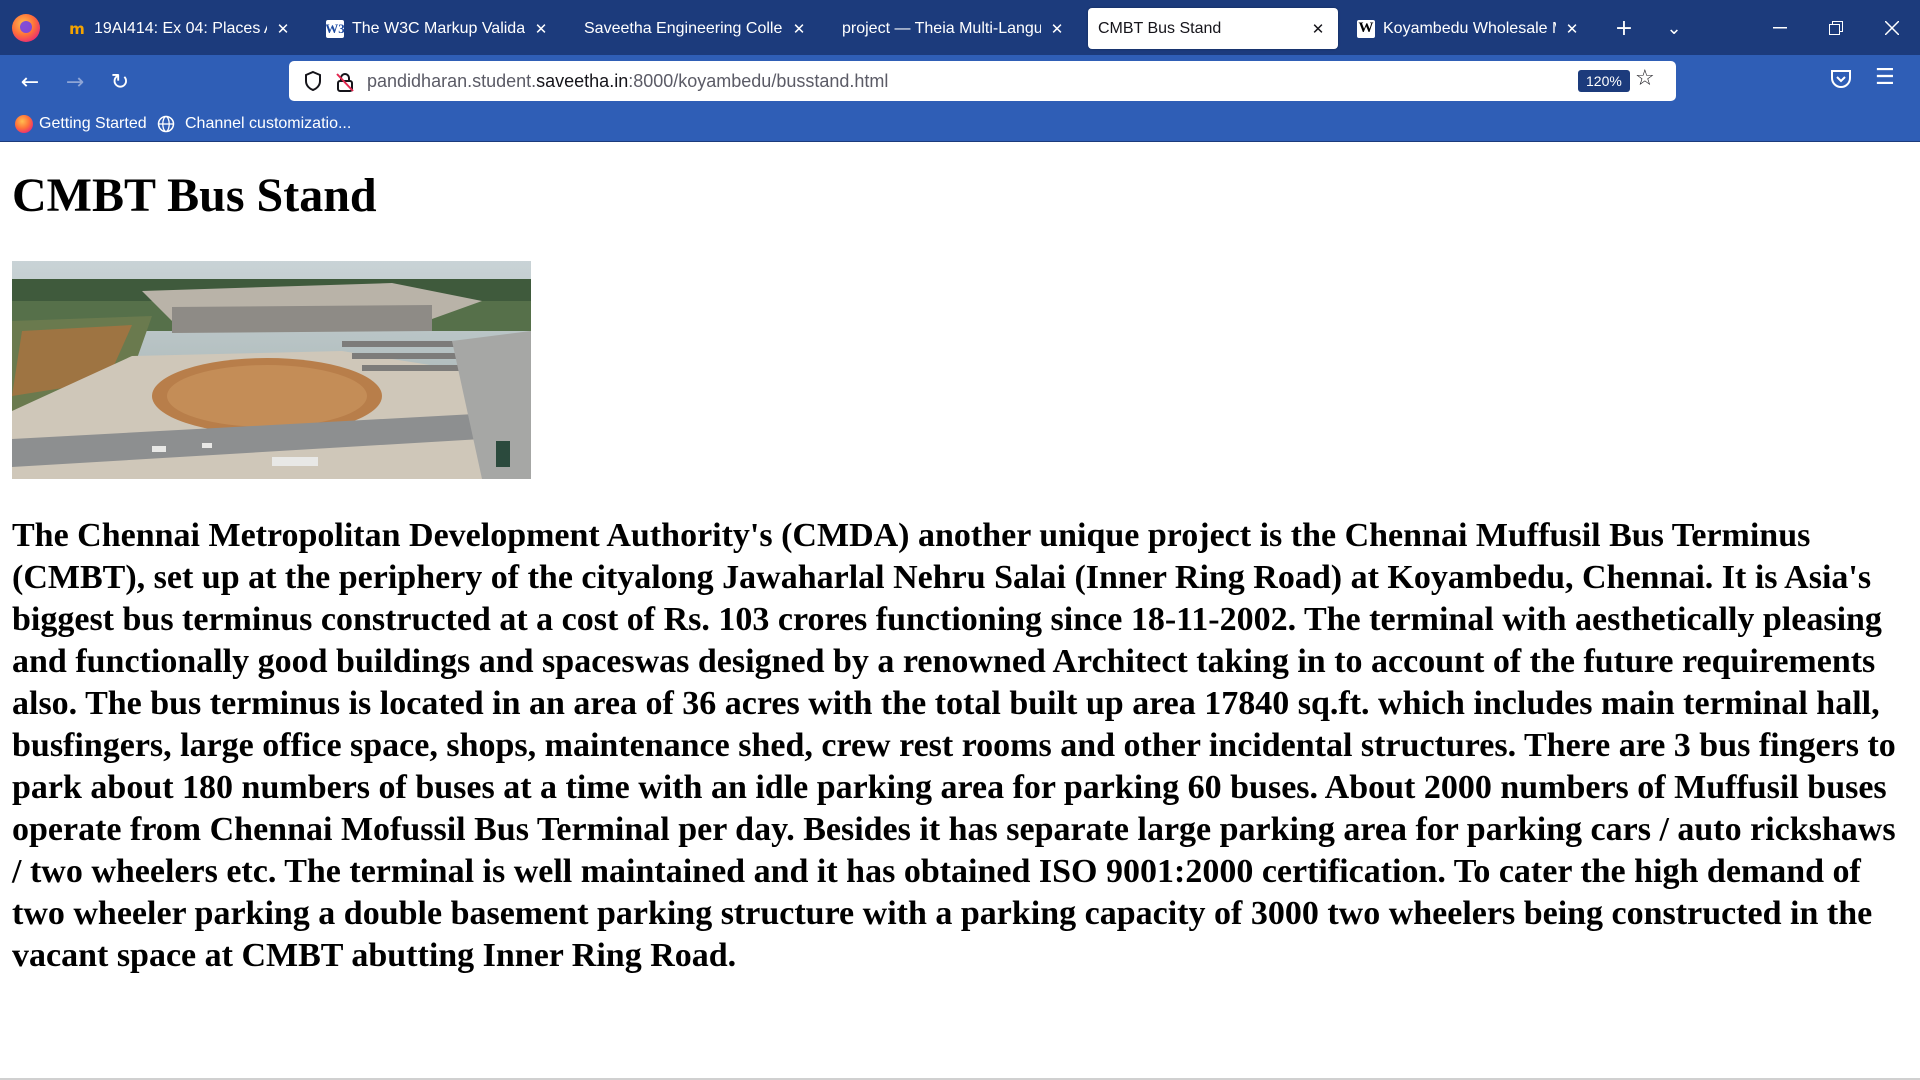  Describe the element at coordinates (335, 28) in the screenshot. I see `w3c-icon: W3` at that location.